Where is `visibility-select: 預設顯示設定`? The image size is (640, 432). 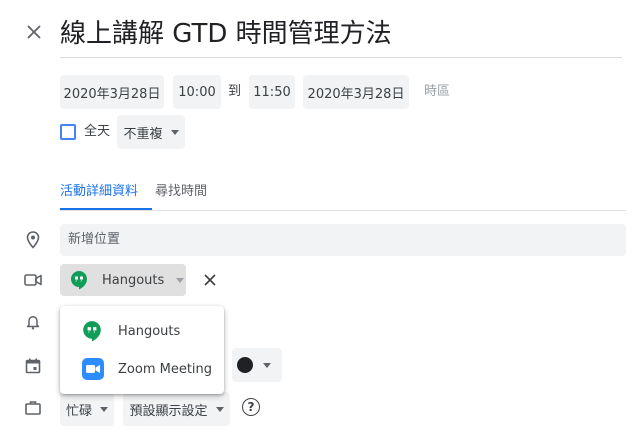 visibility-select: 預設顯示設定 is located at coordinates (176, 409).